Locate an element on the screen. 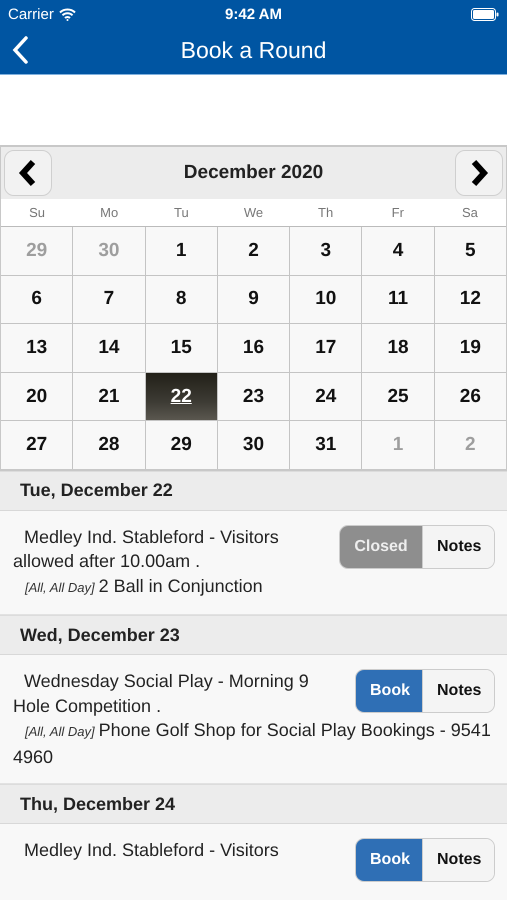  weekday-label: Fr is located at coordinates (397, 212).